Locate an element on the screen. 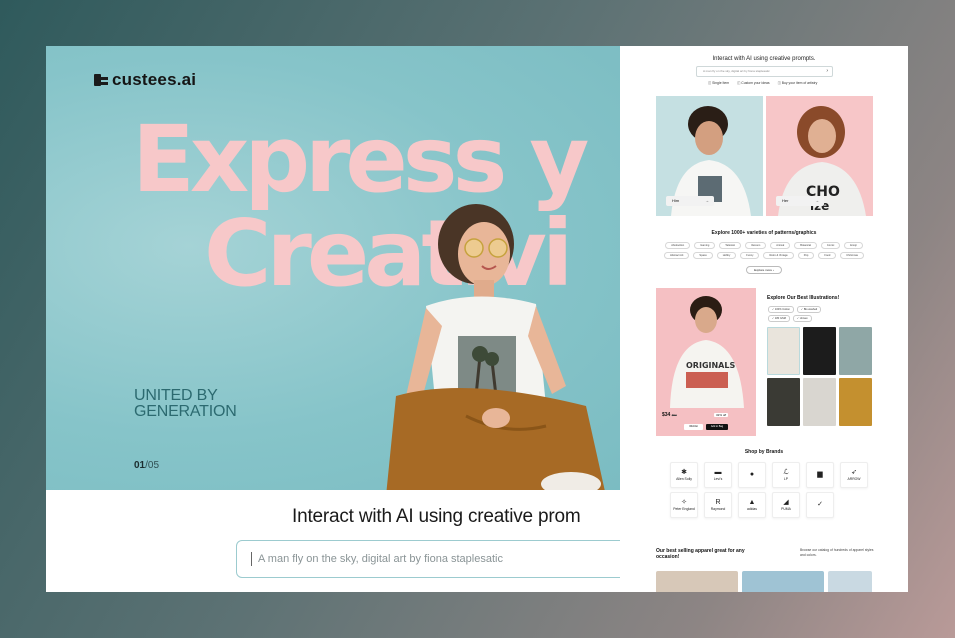  her-button: Her → is located at coordinates (800, 201).